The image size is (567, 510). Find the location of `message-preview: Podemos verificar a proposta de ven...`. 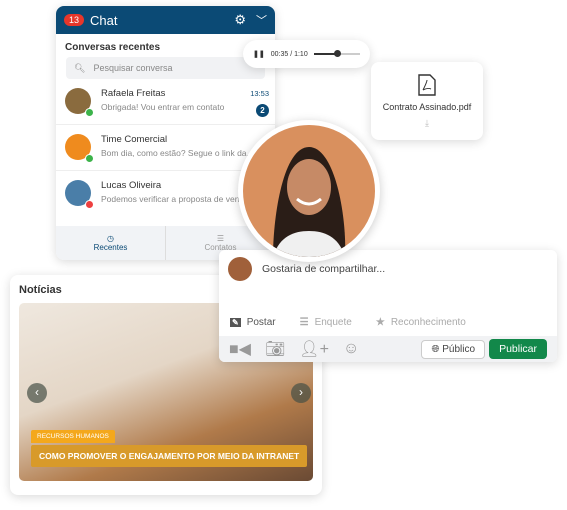

message-preview: Podemos verificar a proposta de ven... is located at coordinates (174, 199).